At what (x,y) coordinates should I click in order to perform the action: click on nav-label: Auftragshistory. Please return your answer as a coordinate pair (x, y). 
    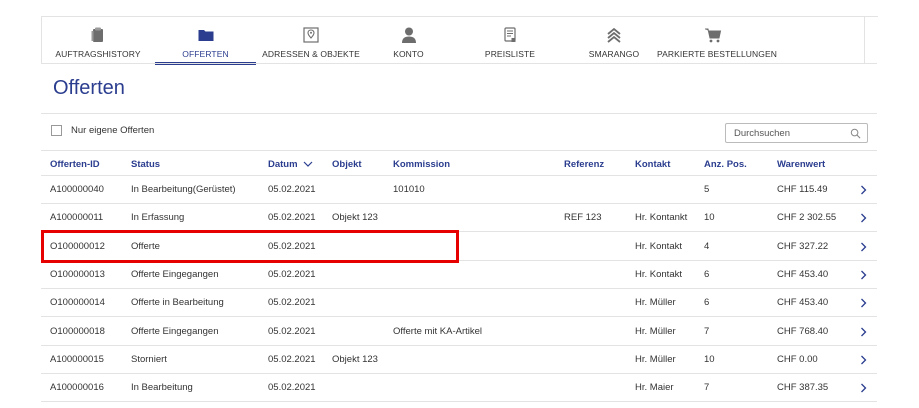
    Looking at the image, I should click on (98, 54).